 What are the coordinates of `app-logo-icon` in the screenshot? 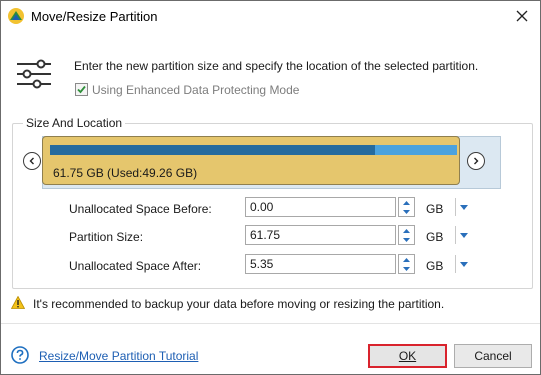 It's located at (16, 16).